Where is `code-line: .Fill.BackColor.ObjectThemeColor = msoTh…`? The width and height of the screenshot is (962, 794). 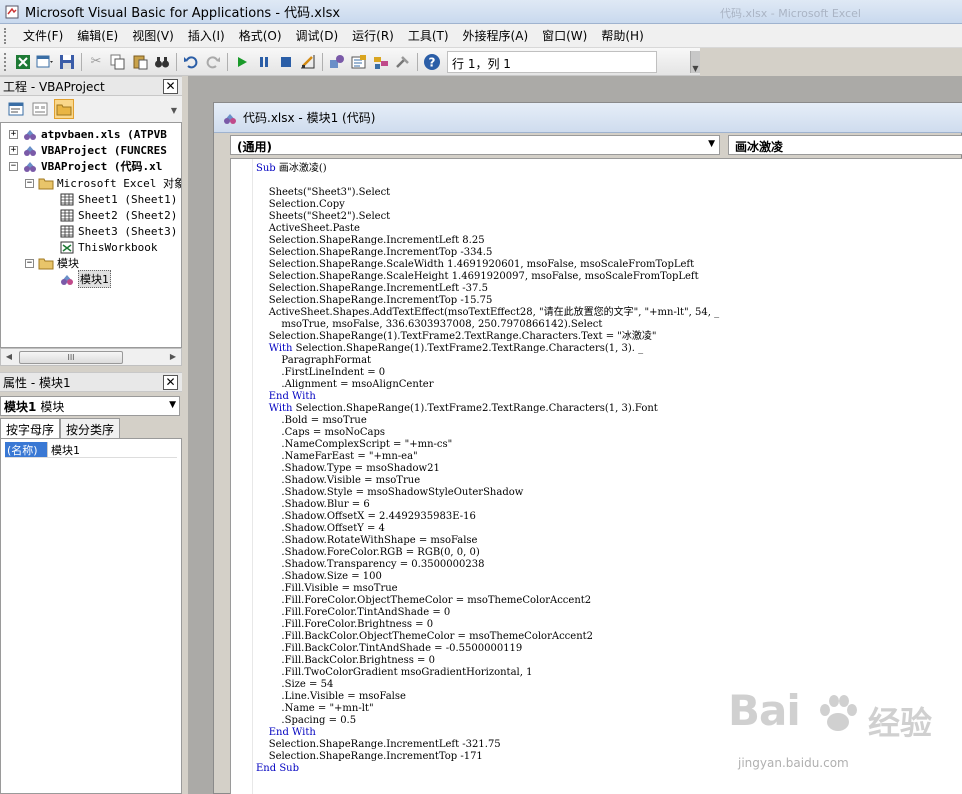
code-line: .Fill.BackColor.ObjectThemeColor = msoTh… is located at coordinates (606, 637).